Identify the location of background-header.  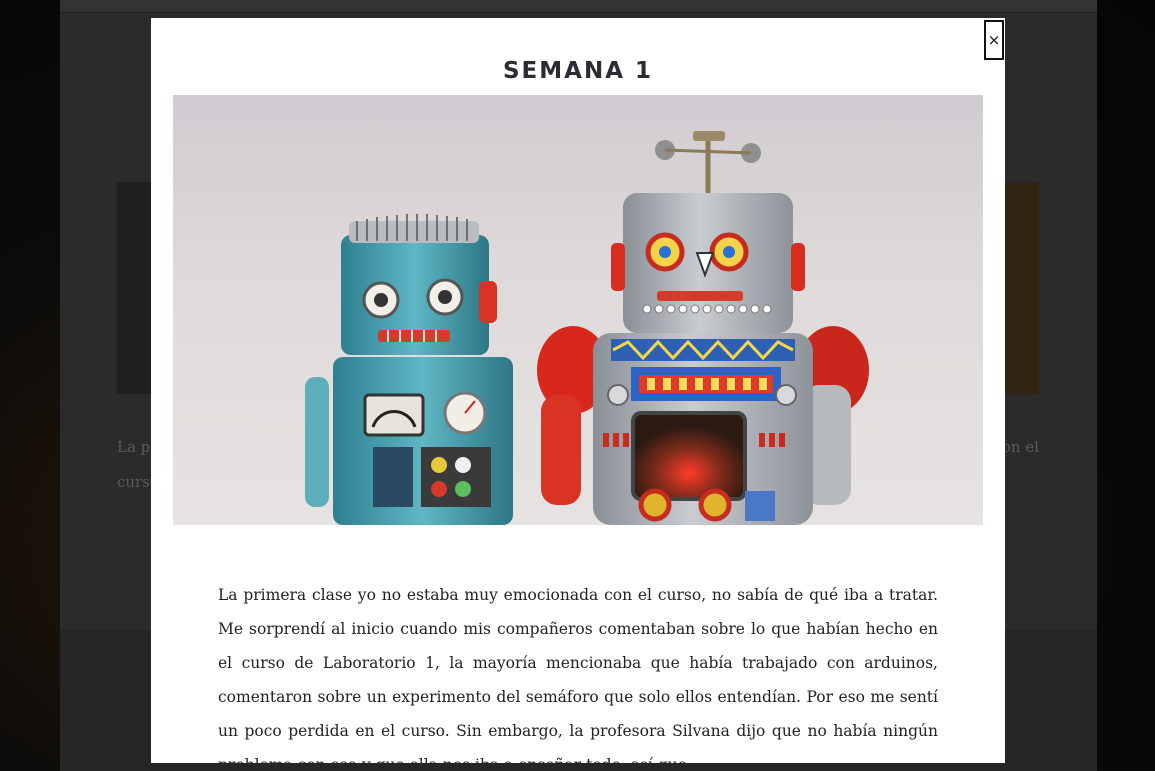
(578, 6).